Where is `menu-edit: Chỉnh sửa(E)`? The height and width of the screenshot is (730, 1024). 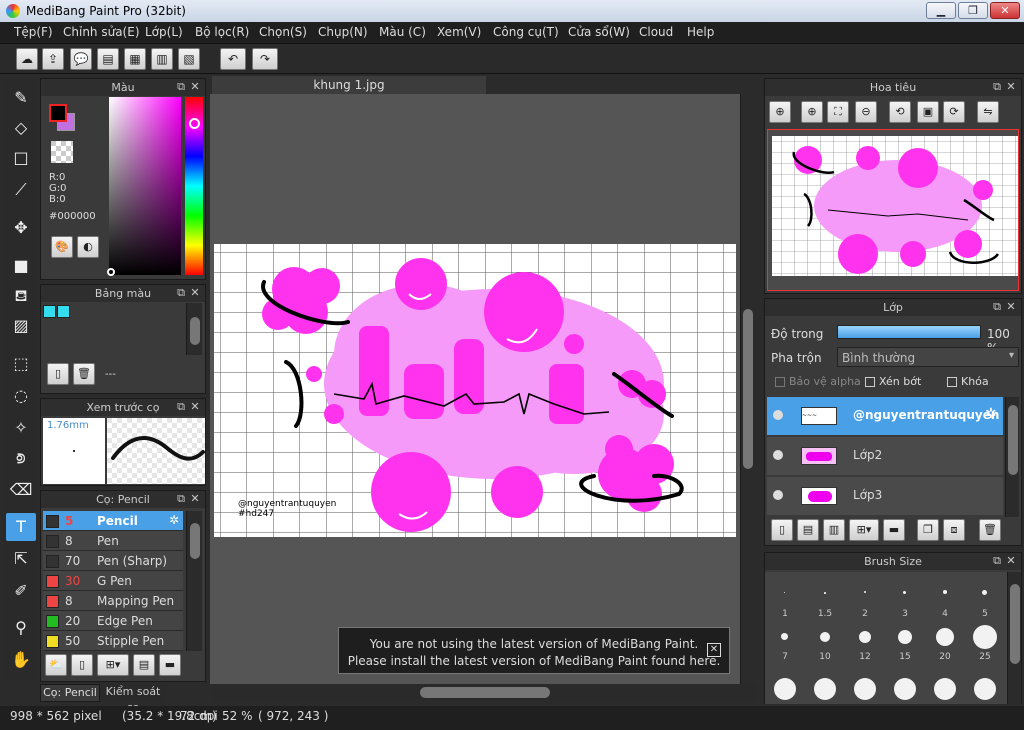 menu-edit: Chỉnh sửa(E) is located at coordinates (101, 32).